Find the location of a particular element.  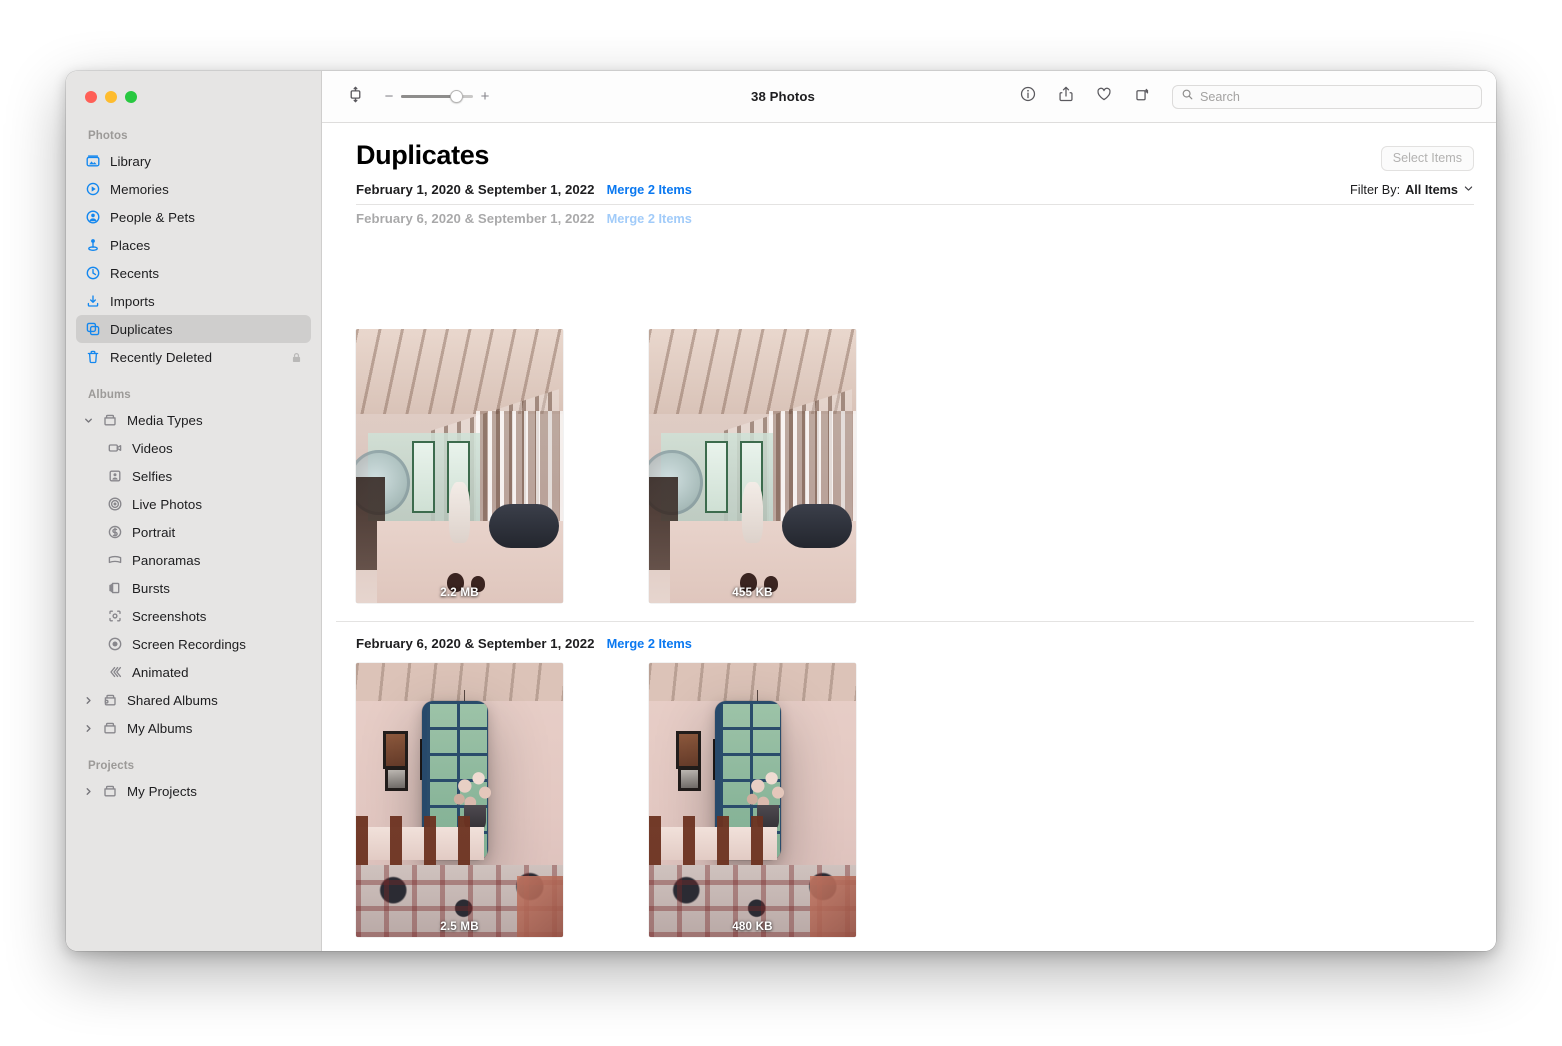

sidebar-item-places: Places is located at coordinates (193, 245).